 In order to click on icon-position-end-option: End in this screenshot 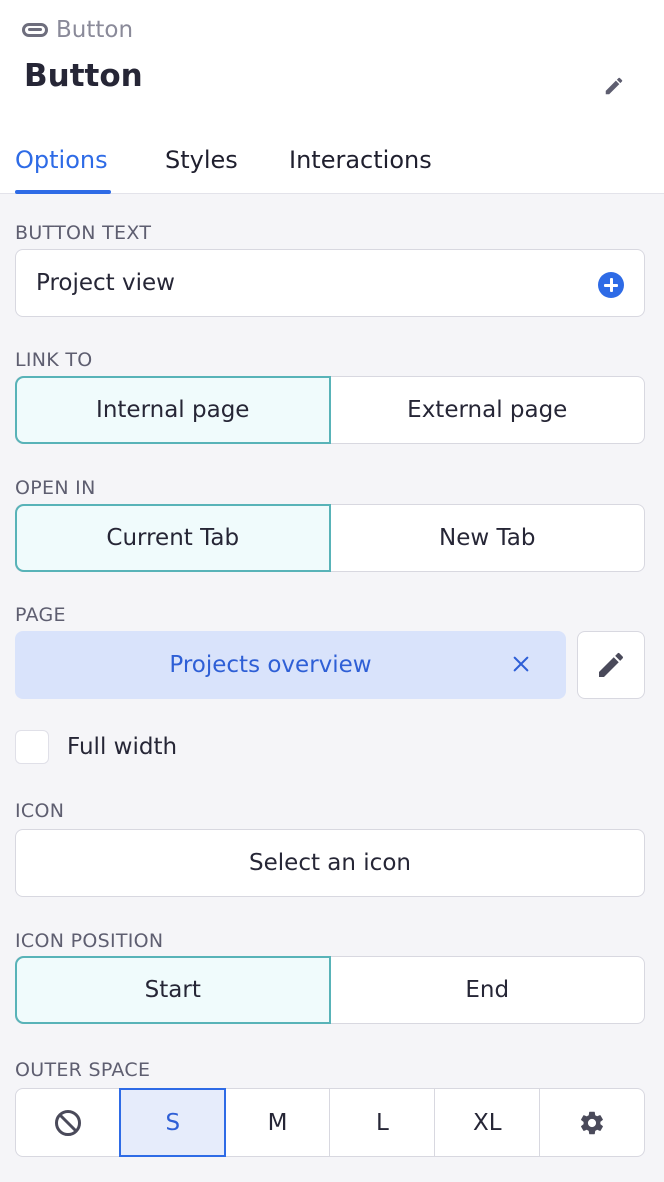, I will do `click(487, 990)`.